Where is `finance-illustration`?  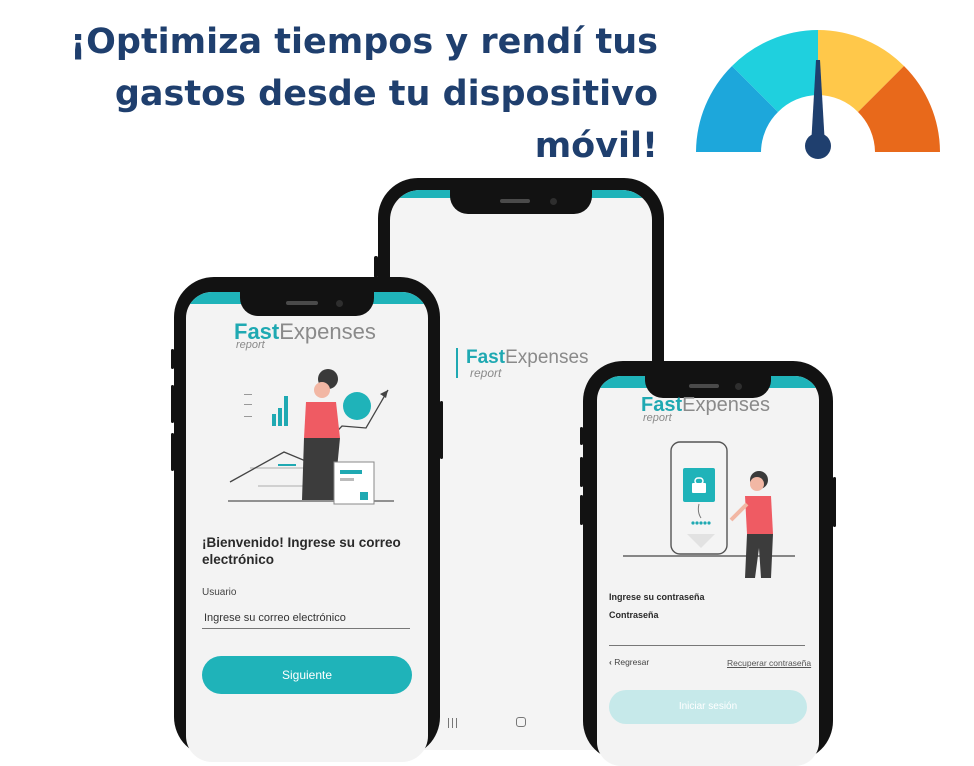 finance-illustration is located at coordinates (311, 437).